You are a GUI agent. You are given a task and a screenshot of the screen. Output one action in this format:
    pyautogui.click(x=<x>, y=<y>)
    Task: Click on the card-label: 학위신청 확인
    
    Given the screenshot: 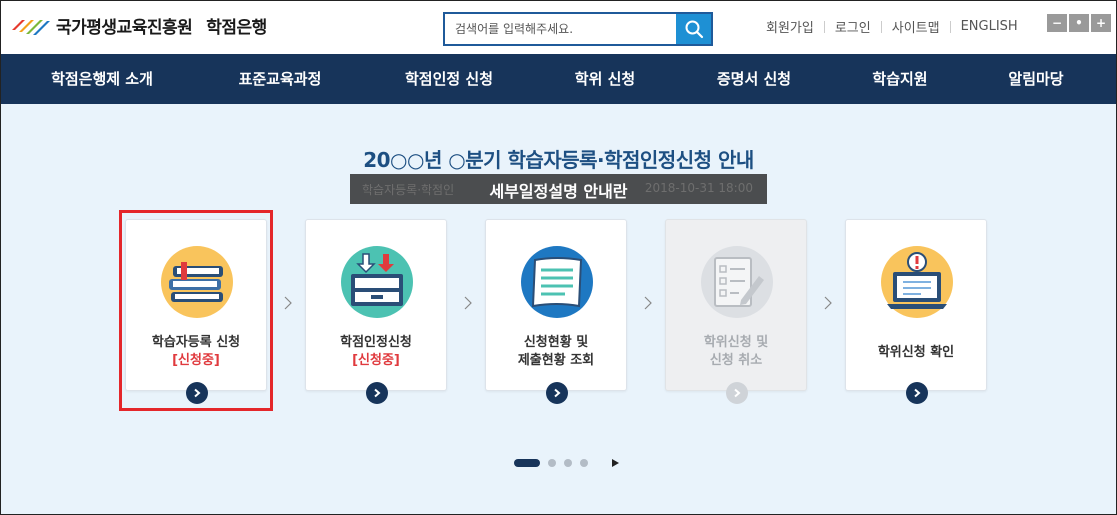 What is the action you would take?
    pyautogui.click(x=916, y=353)
    